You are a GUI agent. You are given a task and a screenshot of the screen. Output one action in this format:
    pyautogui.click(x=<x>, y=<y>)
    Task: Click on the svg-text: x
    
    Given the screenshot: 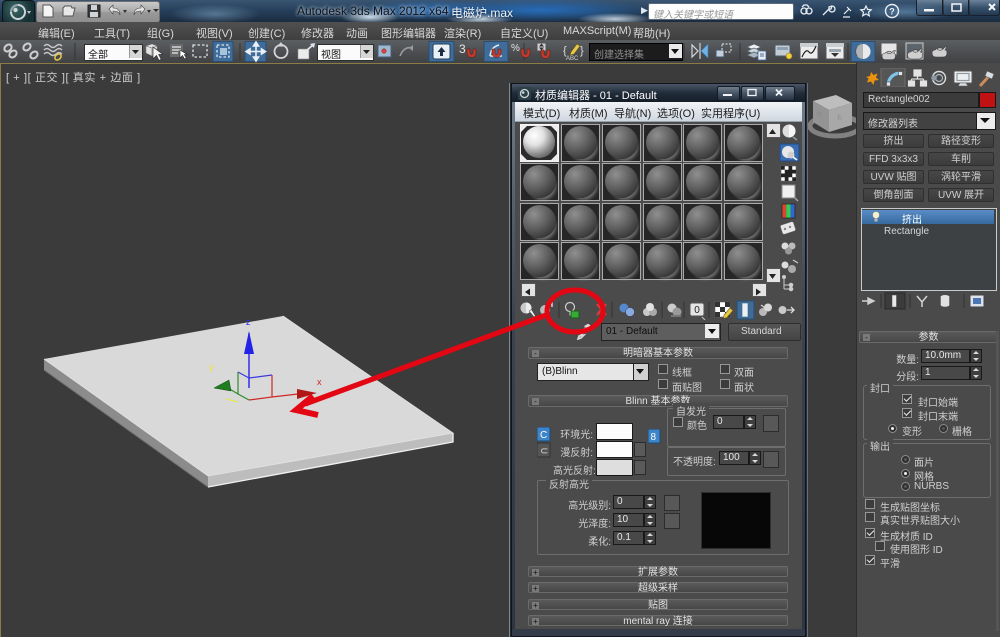 What is the action you would take?
    pyautogui.click(x=319, y=382)
    